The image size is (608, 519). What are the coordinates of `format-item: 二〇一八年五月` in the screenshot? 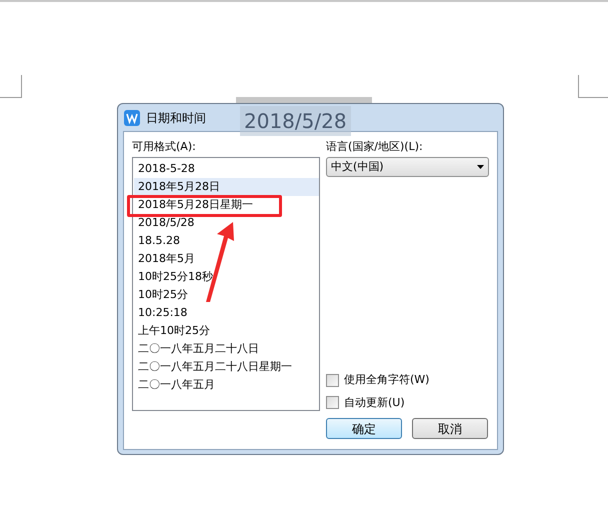 It's located at (226, 385).